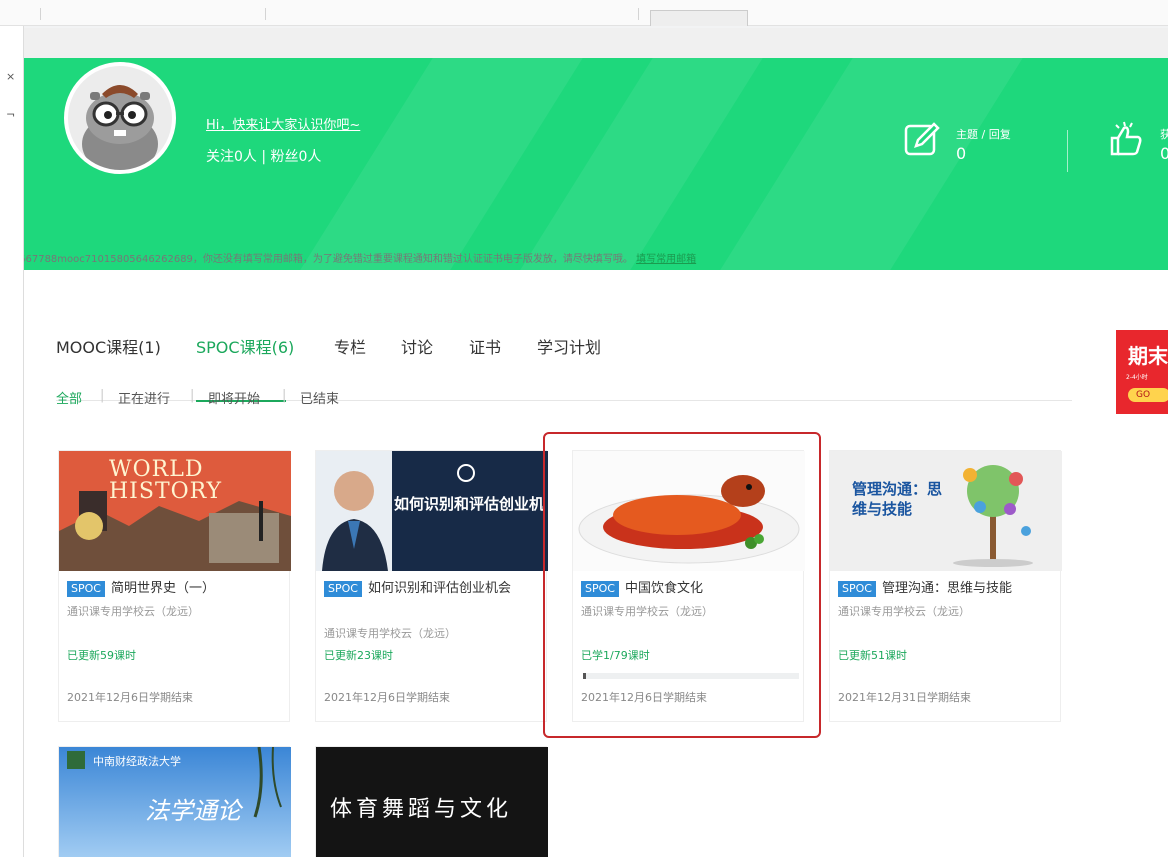  I want to click on course-title-text: 如何识别和评估创业机会, so click(439, 588).